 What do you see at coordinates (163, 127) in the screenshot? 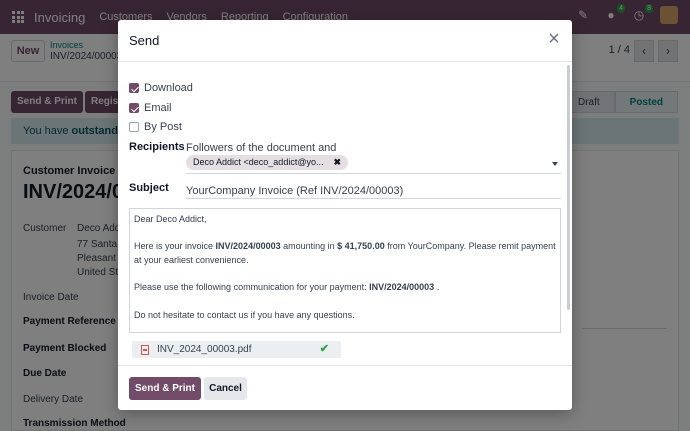
I see `by-post-label: By Post` at bounding box center [163, 127].